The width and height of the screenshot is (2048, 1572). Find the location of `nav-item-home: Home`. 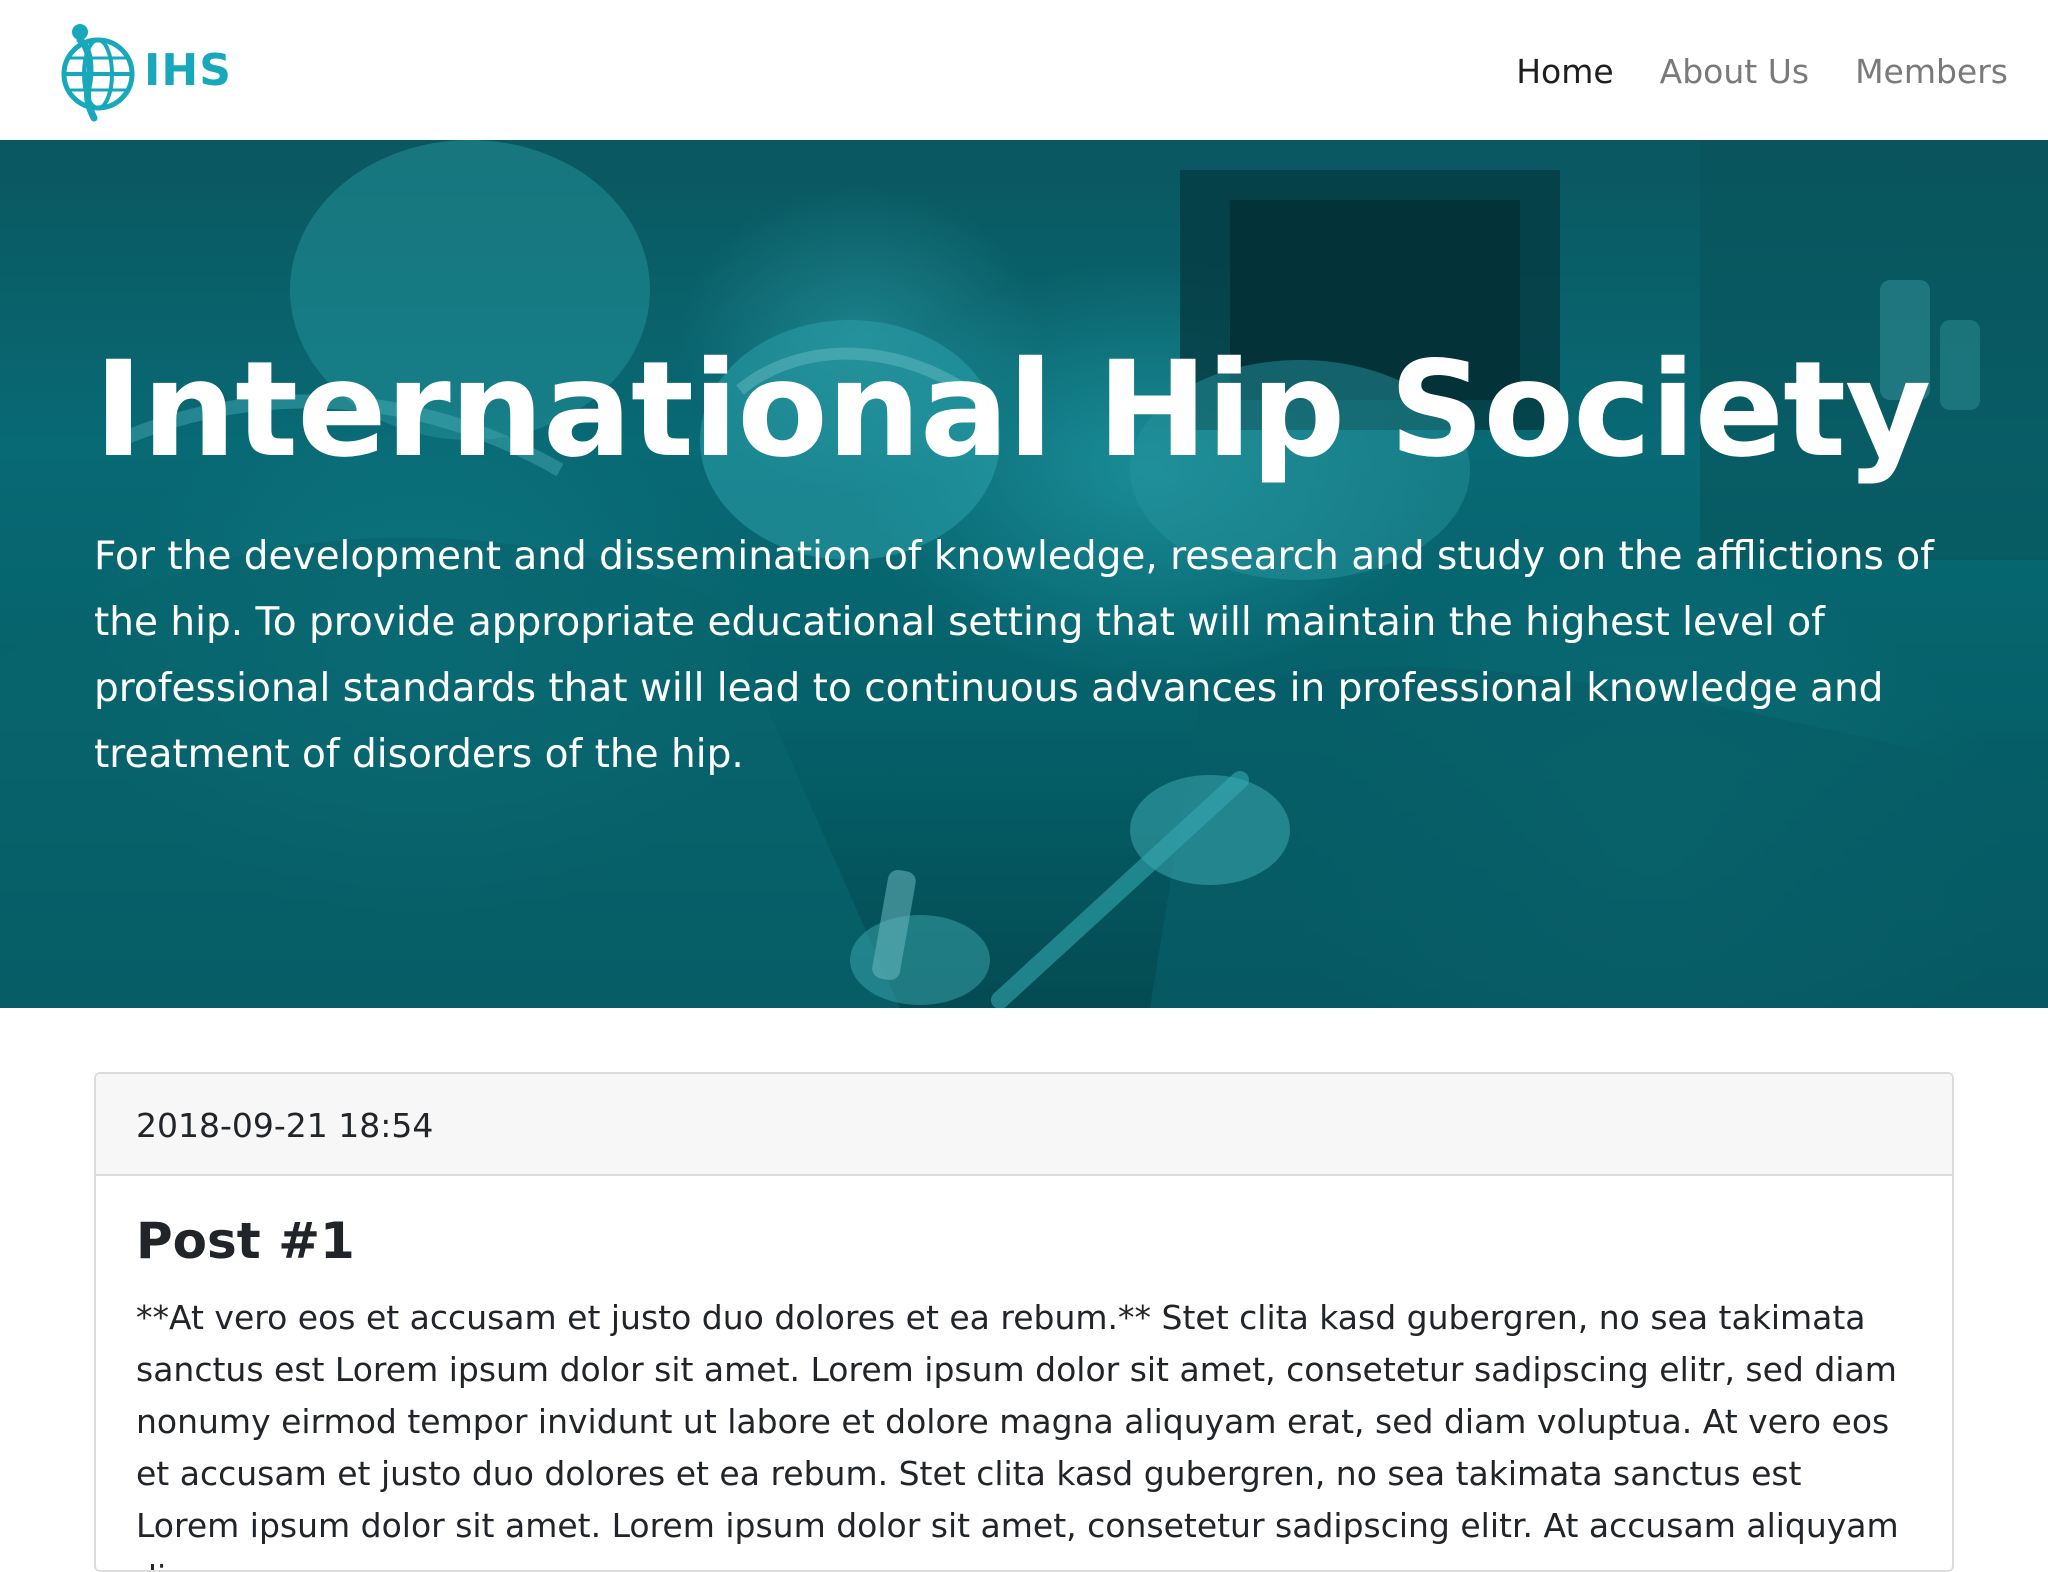

nav-item-home: Home is located at coordinates (1564, 71).